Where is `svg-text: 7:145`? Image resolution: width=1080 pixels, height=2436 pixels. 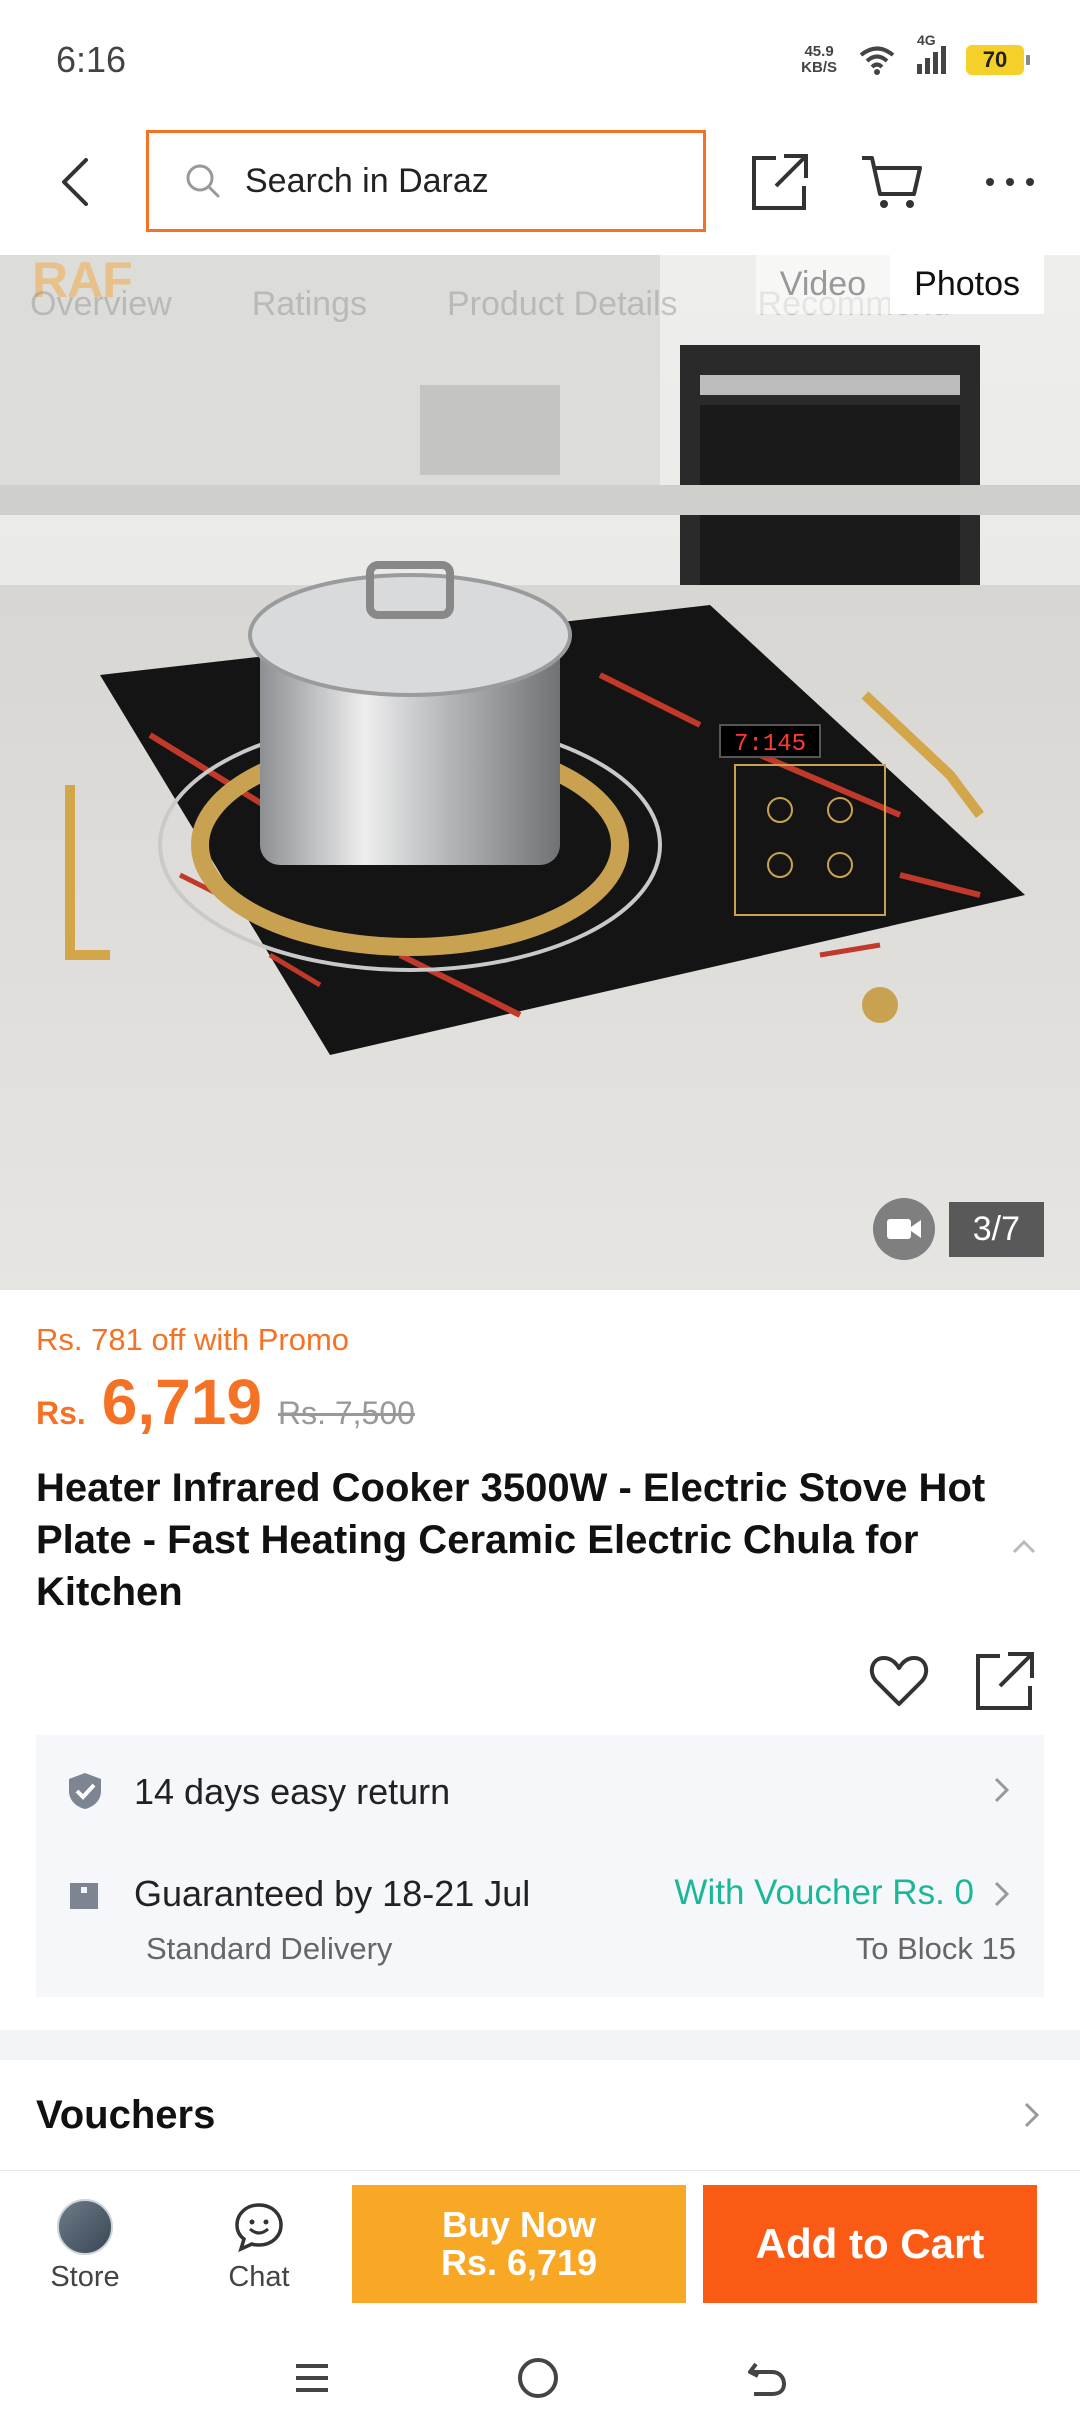
svg-text: 7:145 is located at coordinates (770, 744).